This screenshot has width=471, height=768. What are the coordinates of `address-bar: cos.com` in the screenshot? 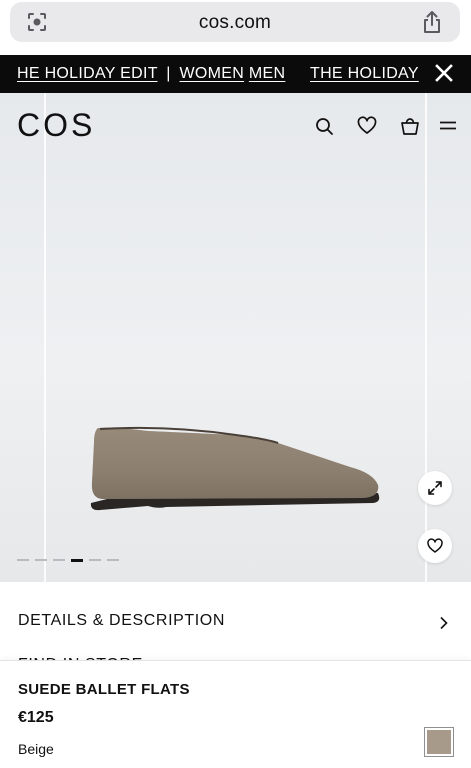 It's located at (235, 22).